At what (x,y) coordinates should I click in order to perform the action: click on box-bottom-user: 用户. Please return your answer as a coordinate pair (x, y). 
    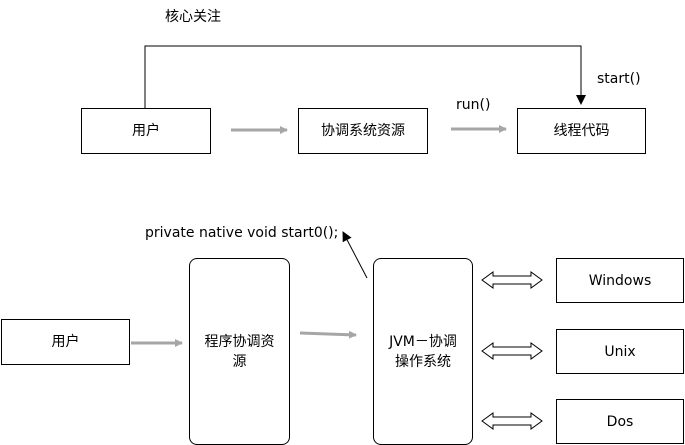
    Looking at the image, I should click on (65, 342).